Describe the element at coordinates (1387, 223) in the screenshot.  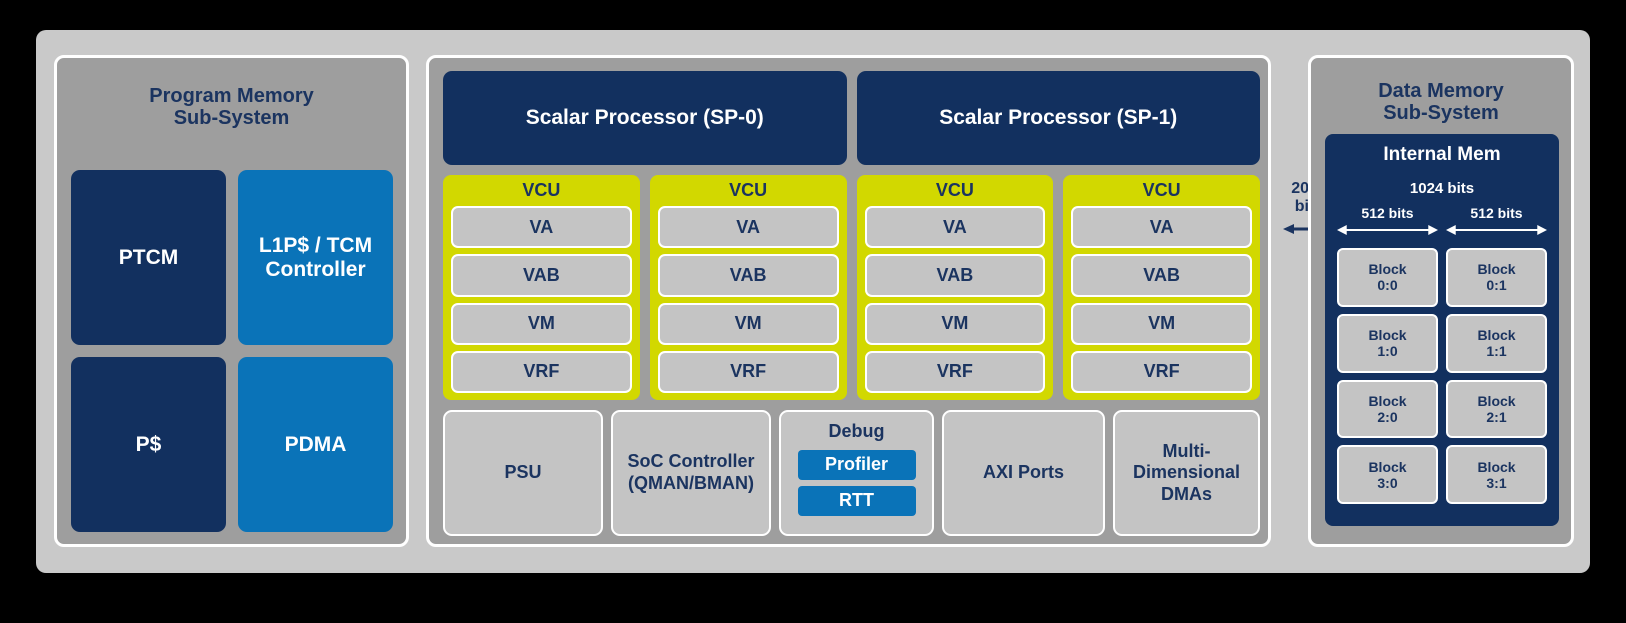
I see `halfwidth-left: 512 bits` at that location.